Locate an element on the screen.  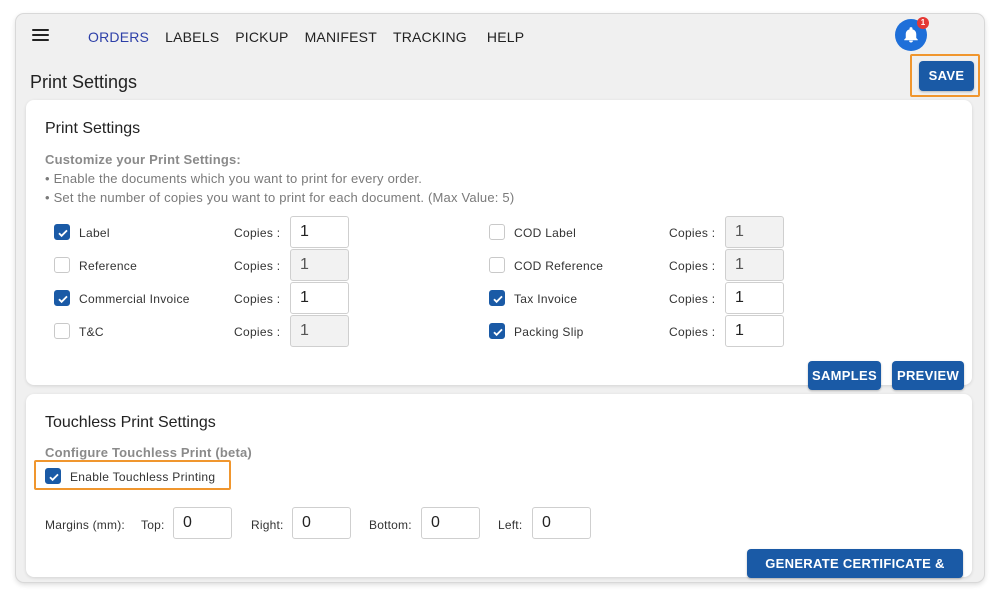
print-settings-subheading: Customize your Print Settings: is located at coordinates (143, 159).